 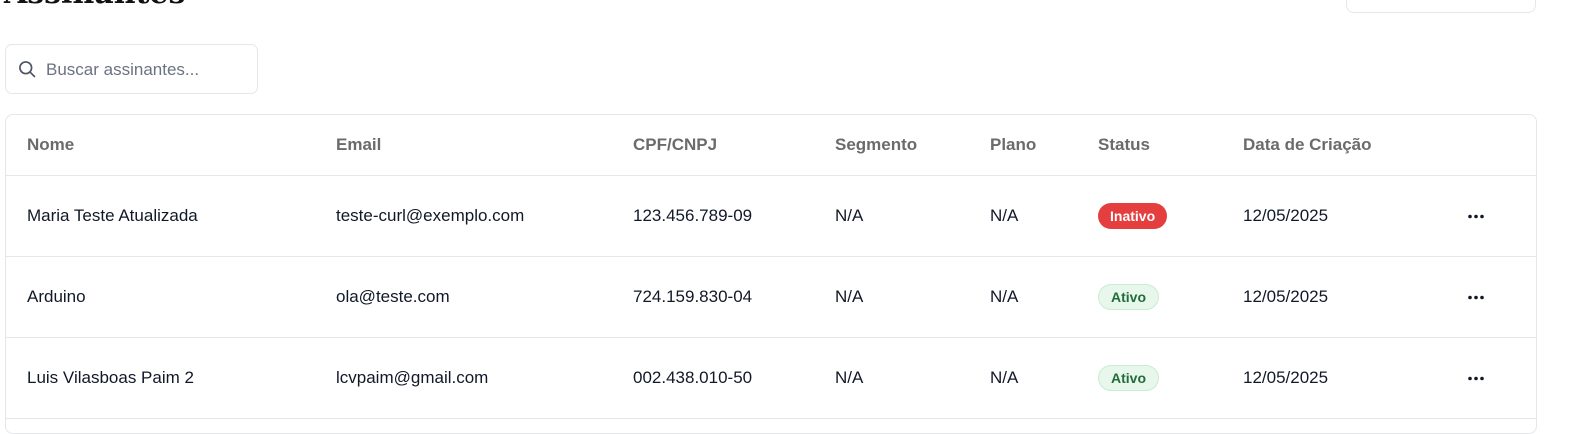 I want to click on page-title: Assinantes, so click(x=94, y=5).